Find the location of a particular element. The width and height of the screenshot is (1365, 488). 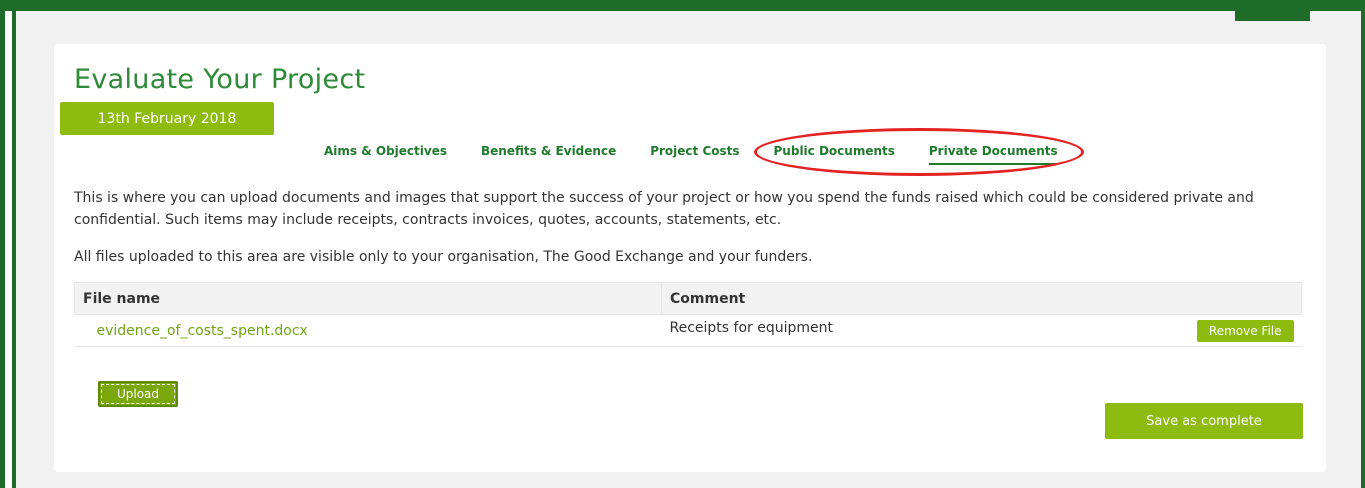

left-inner-border is located at coordinates (14, 249).